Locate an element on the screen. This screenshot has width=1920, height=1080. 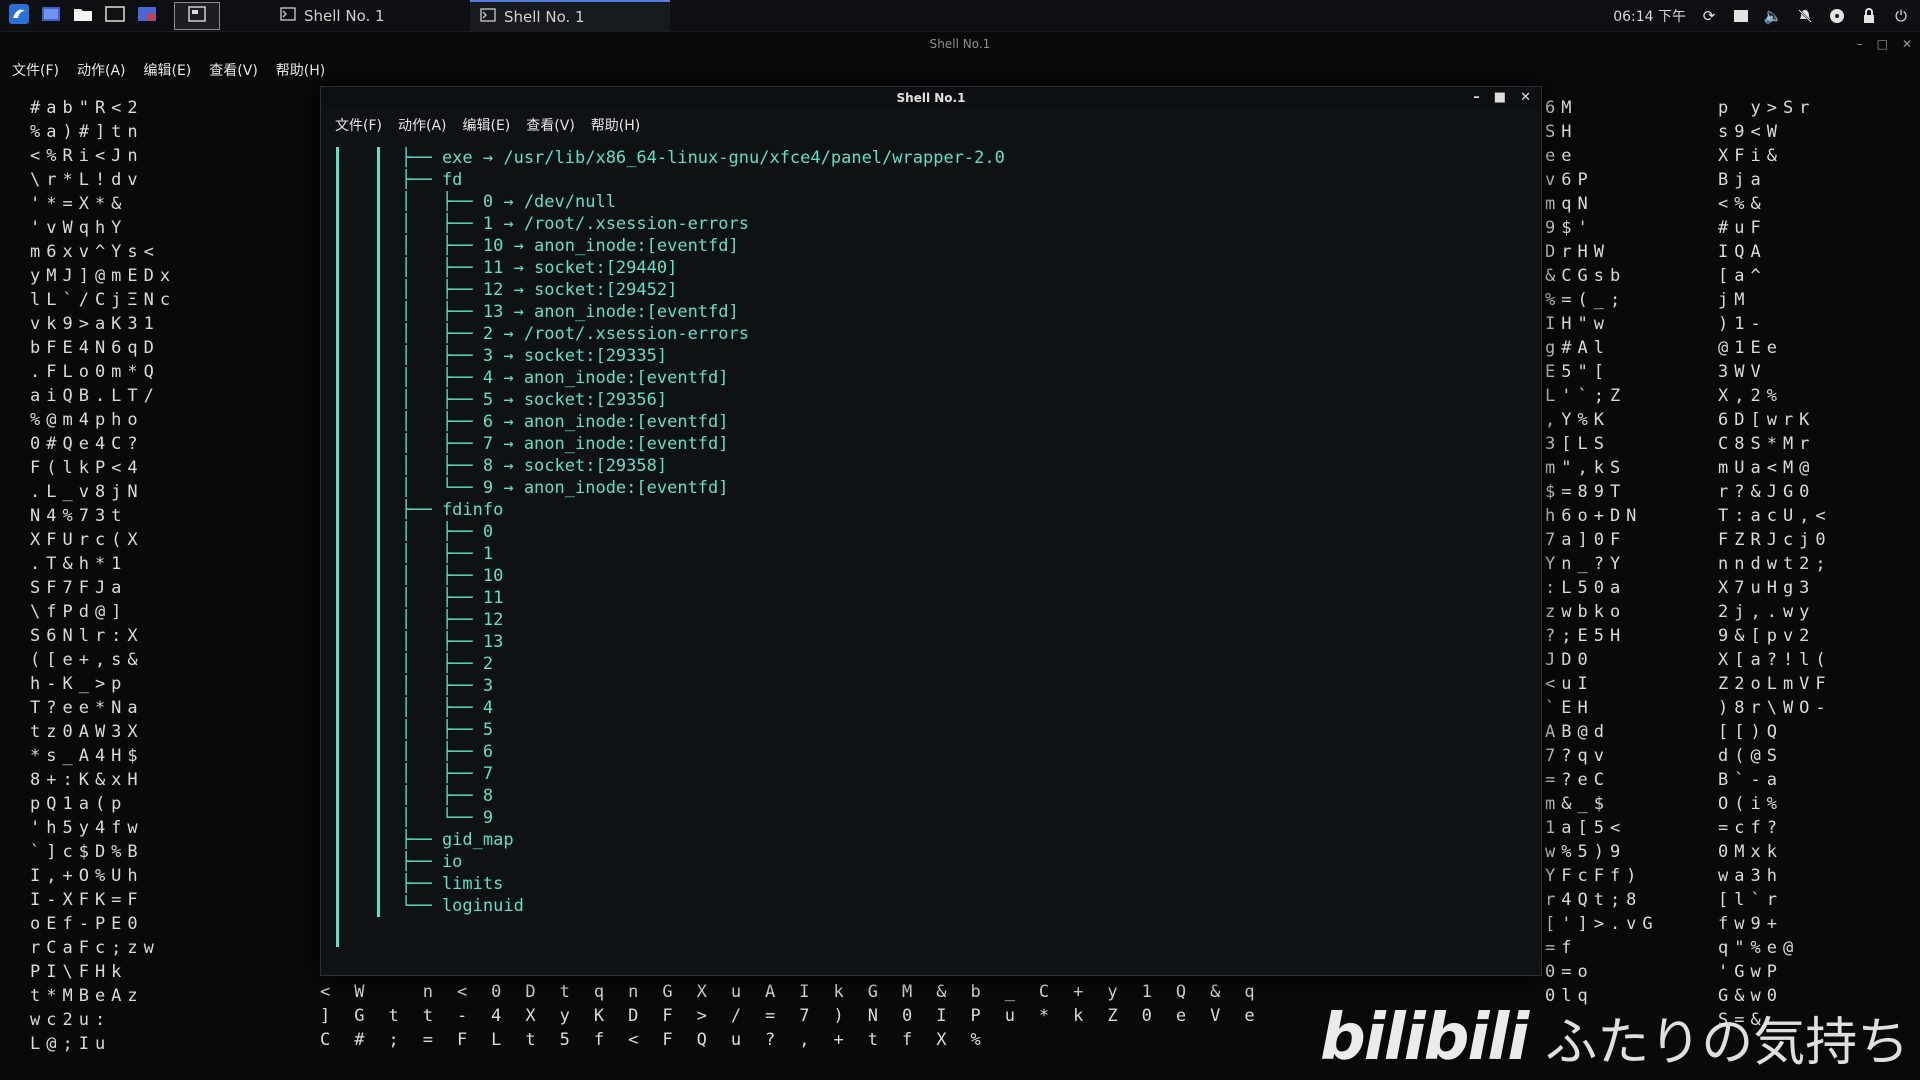
terminal-line: │ ├── 3 is located at coordinates (447, 686).